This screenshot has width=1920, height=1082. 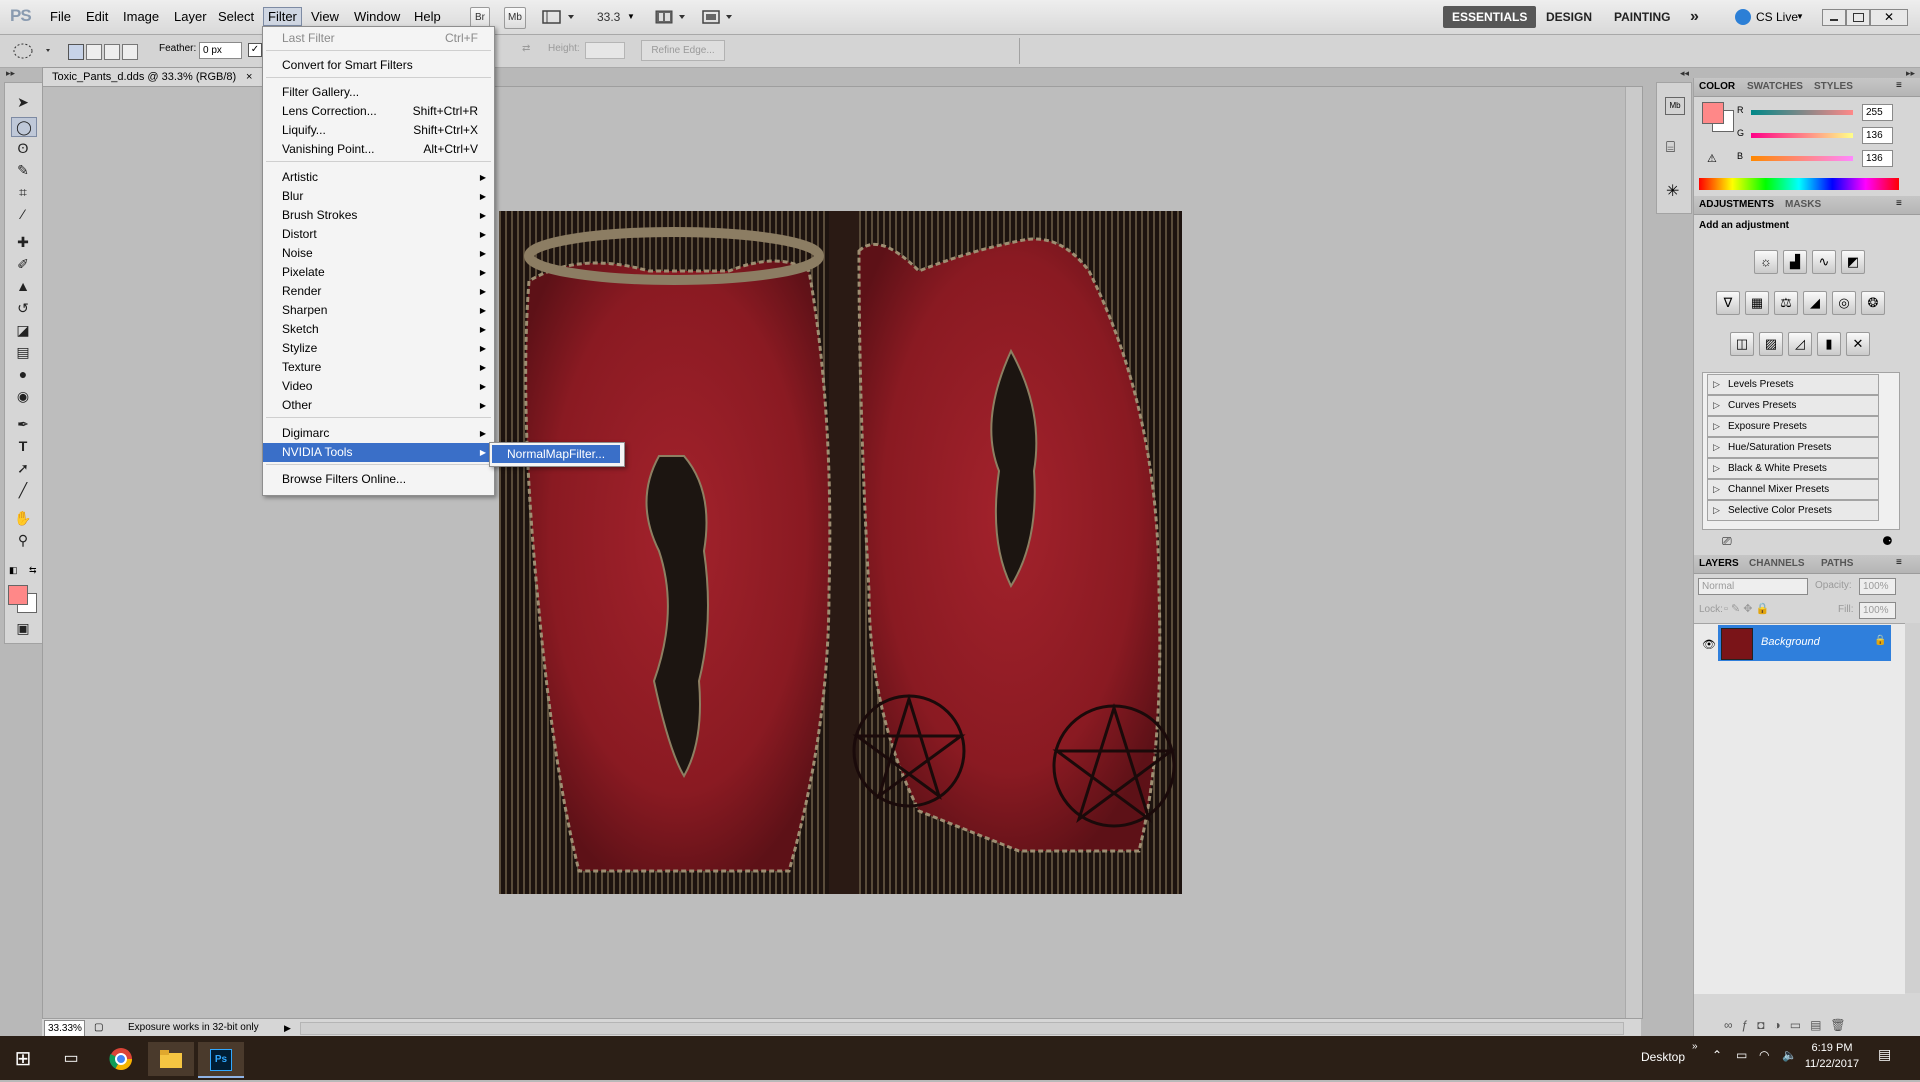 What do you see at coordinates (672, 17) in the screenshot?
I see `arrange-documents-button` at bounding box center [672, 17].